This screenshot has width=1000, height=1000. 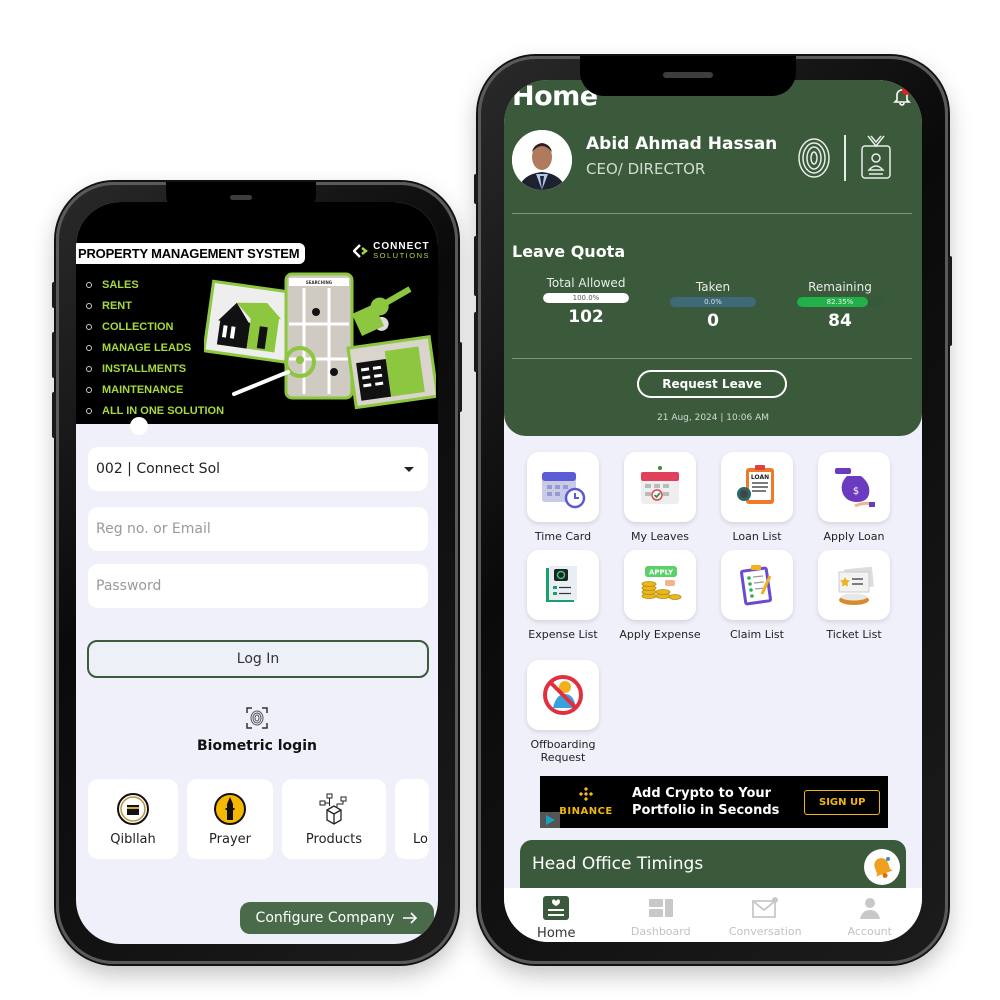 I want to click on feature-label: SALES, so click(x=120, y=284).